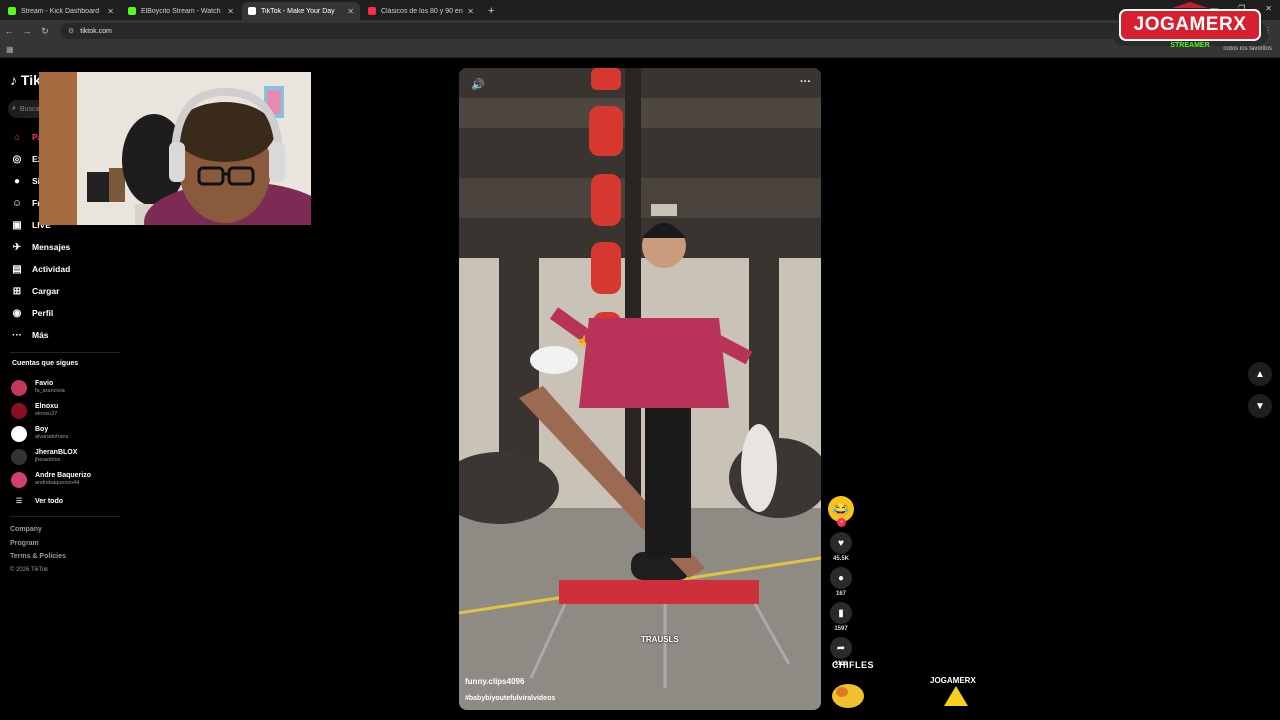 The height and width of the screenshot is (720, 1280). I want to click on see-all-label: Ver todo, so click(49, 501).